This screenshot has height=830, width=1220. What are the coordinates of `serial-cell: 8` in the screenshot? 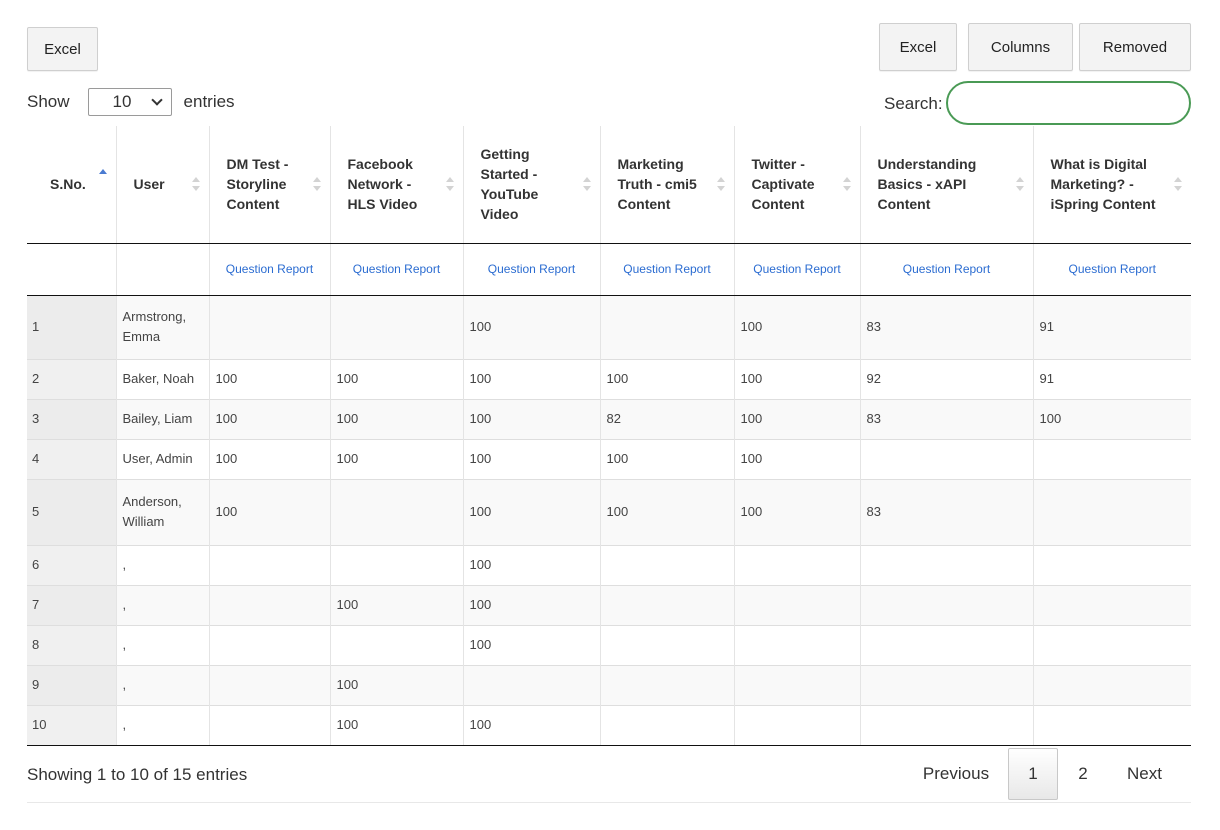 It's located at (71, 644).